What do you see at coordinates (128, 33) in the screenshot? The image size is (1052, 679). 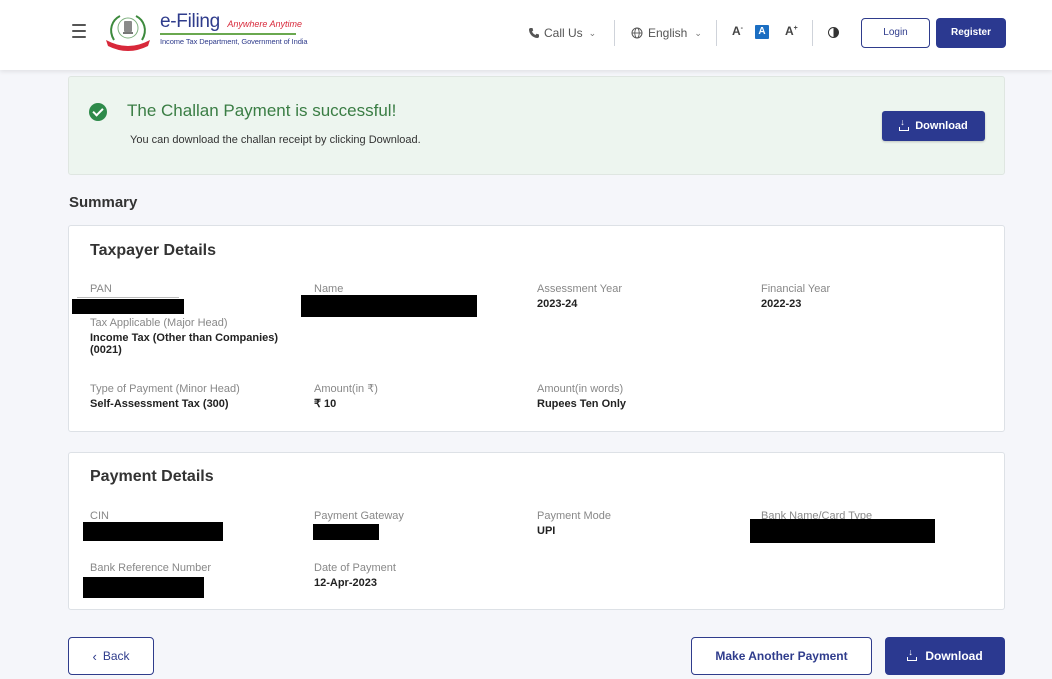 I see `national-emblem-icon` at bounding box center [128, 33].